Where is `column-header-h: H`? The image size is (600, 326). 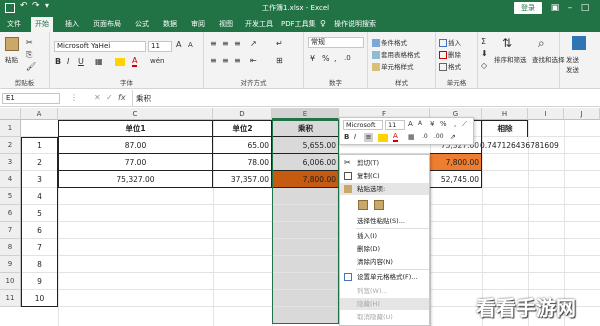
column-header-h: H is located at coordinates (505, 114).